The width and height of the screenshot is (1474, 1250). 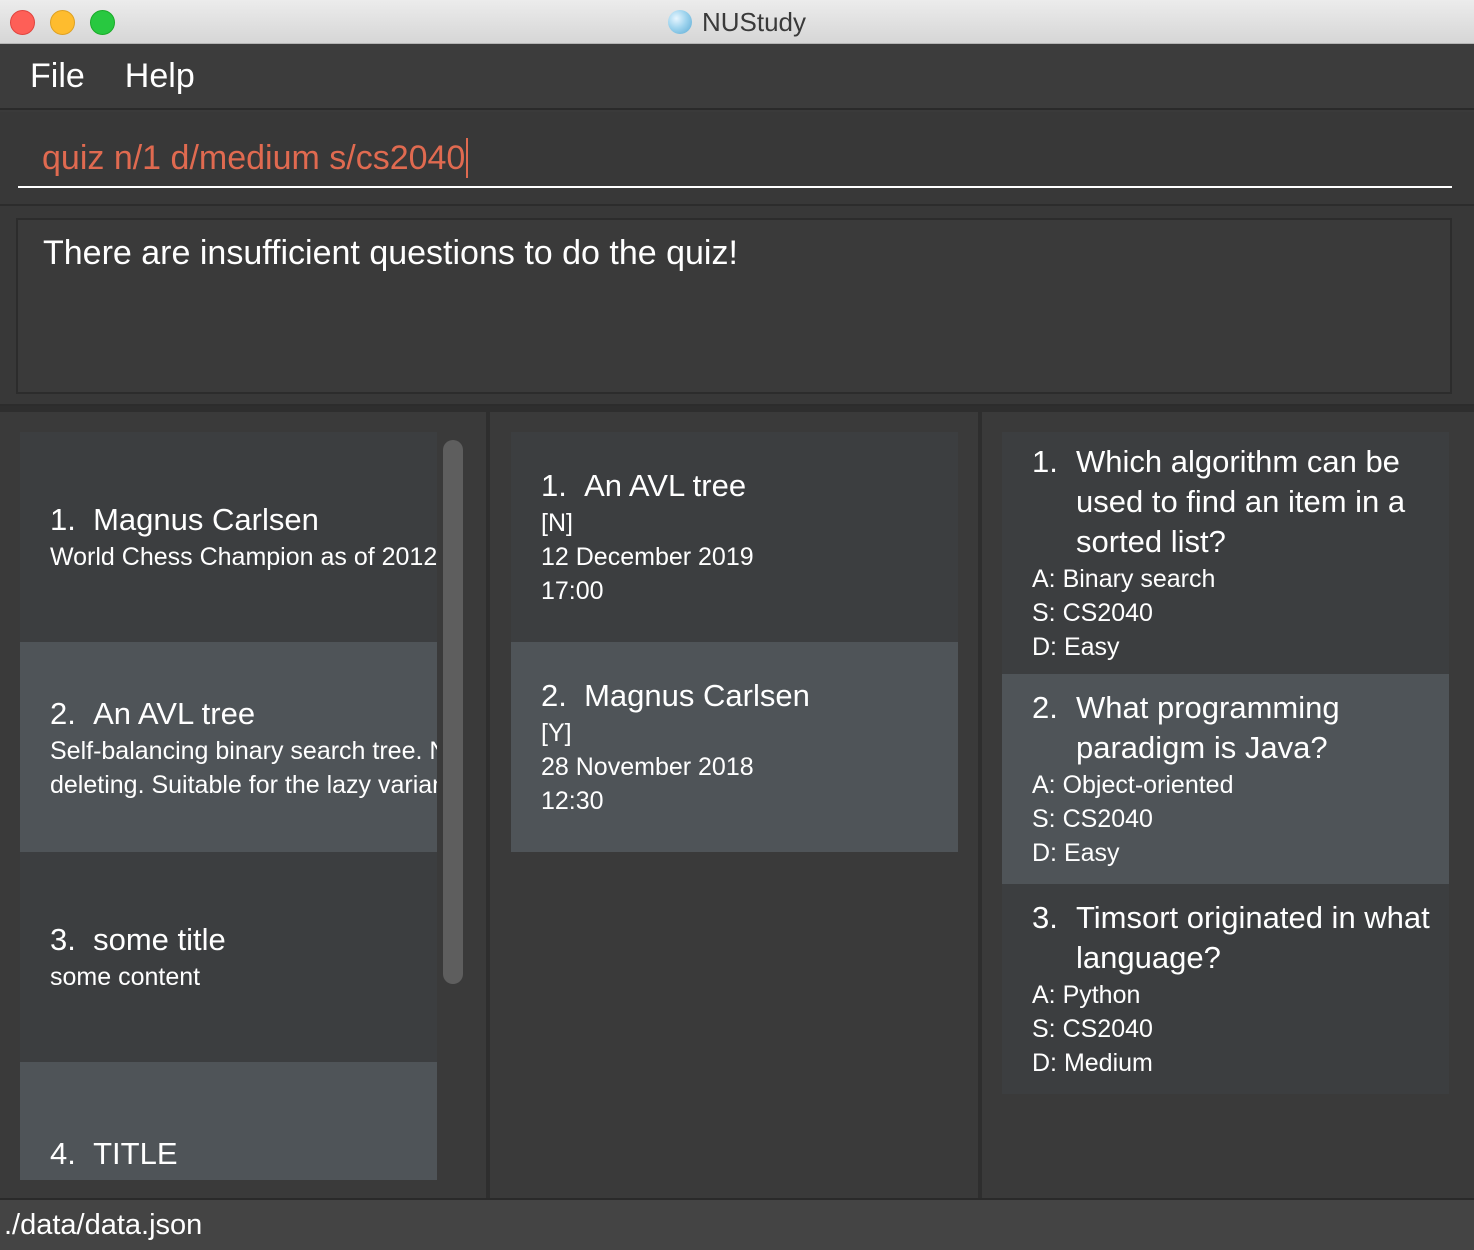 I want to click on revision-time: 12:30, so click(x=572, y=801).